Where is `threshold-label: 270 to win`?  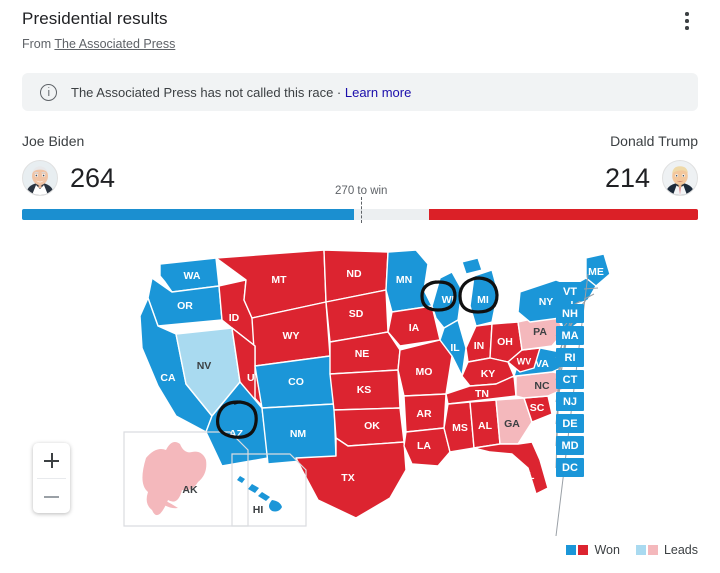 threshold-label: 270 to win is located at coordinates (361, 191).